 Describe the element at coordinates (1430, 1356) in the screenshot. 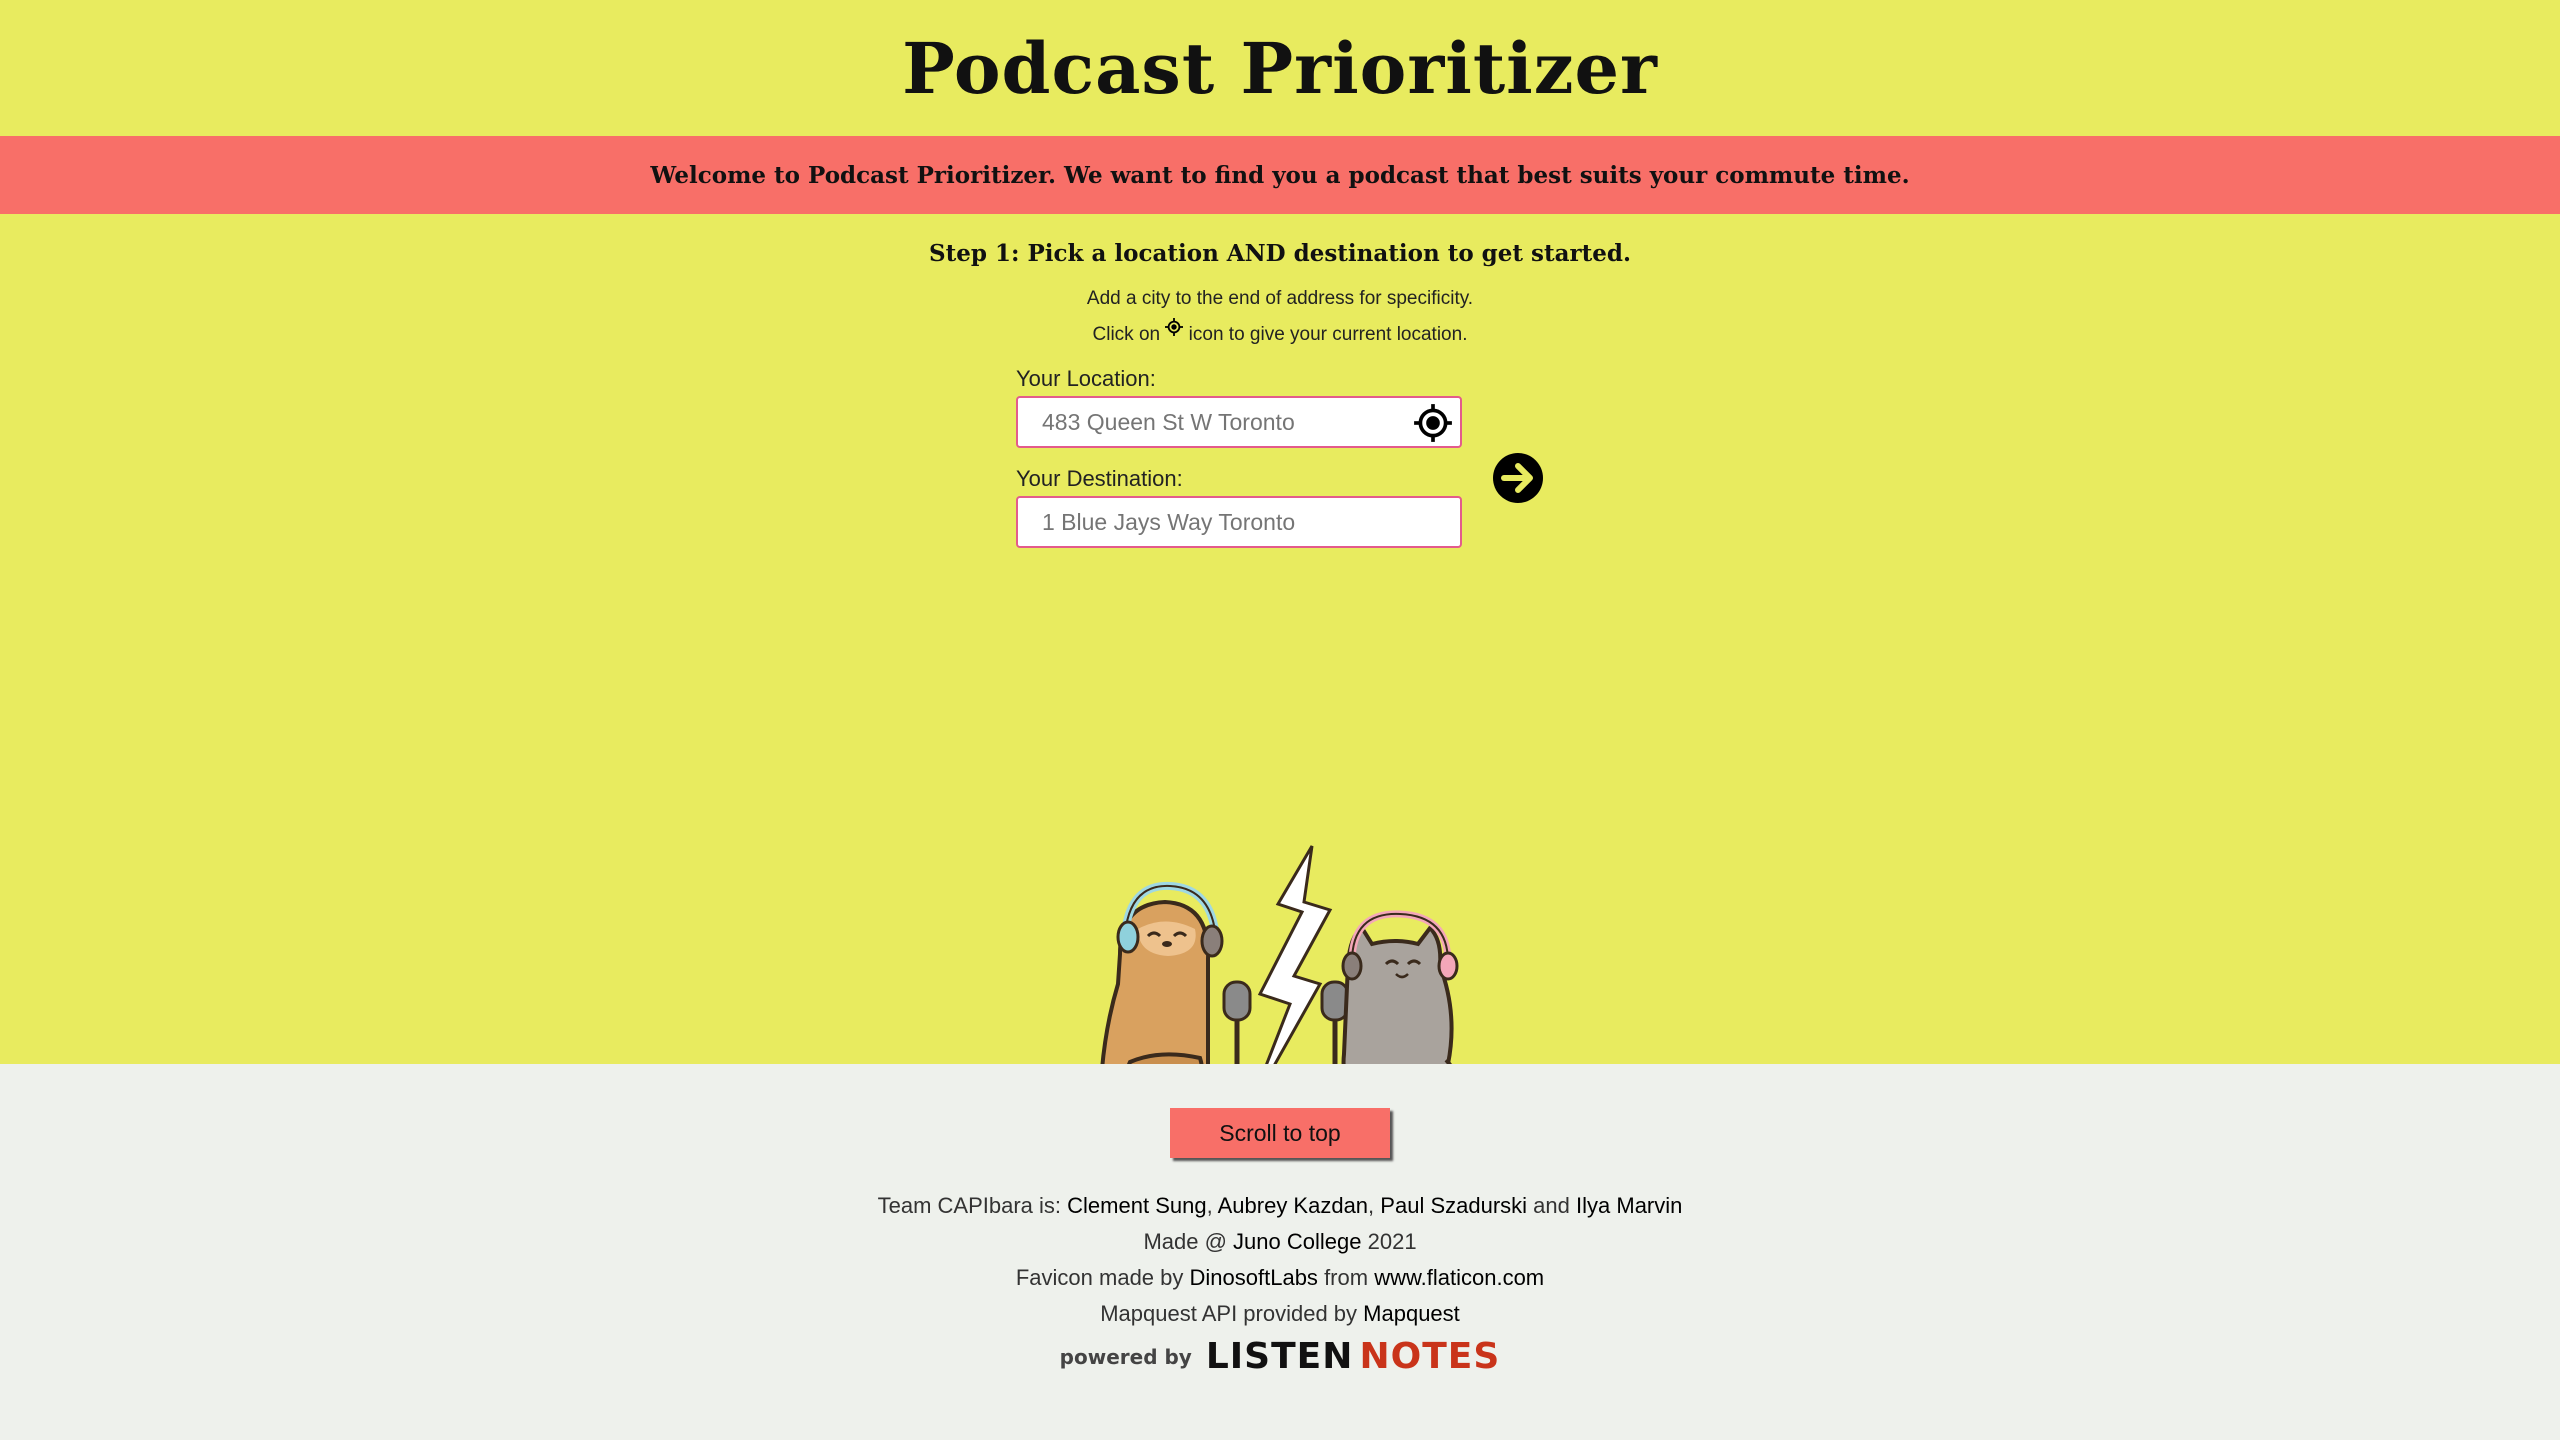

I see `logo-notes: NOTES` at that location.